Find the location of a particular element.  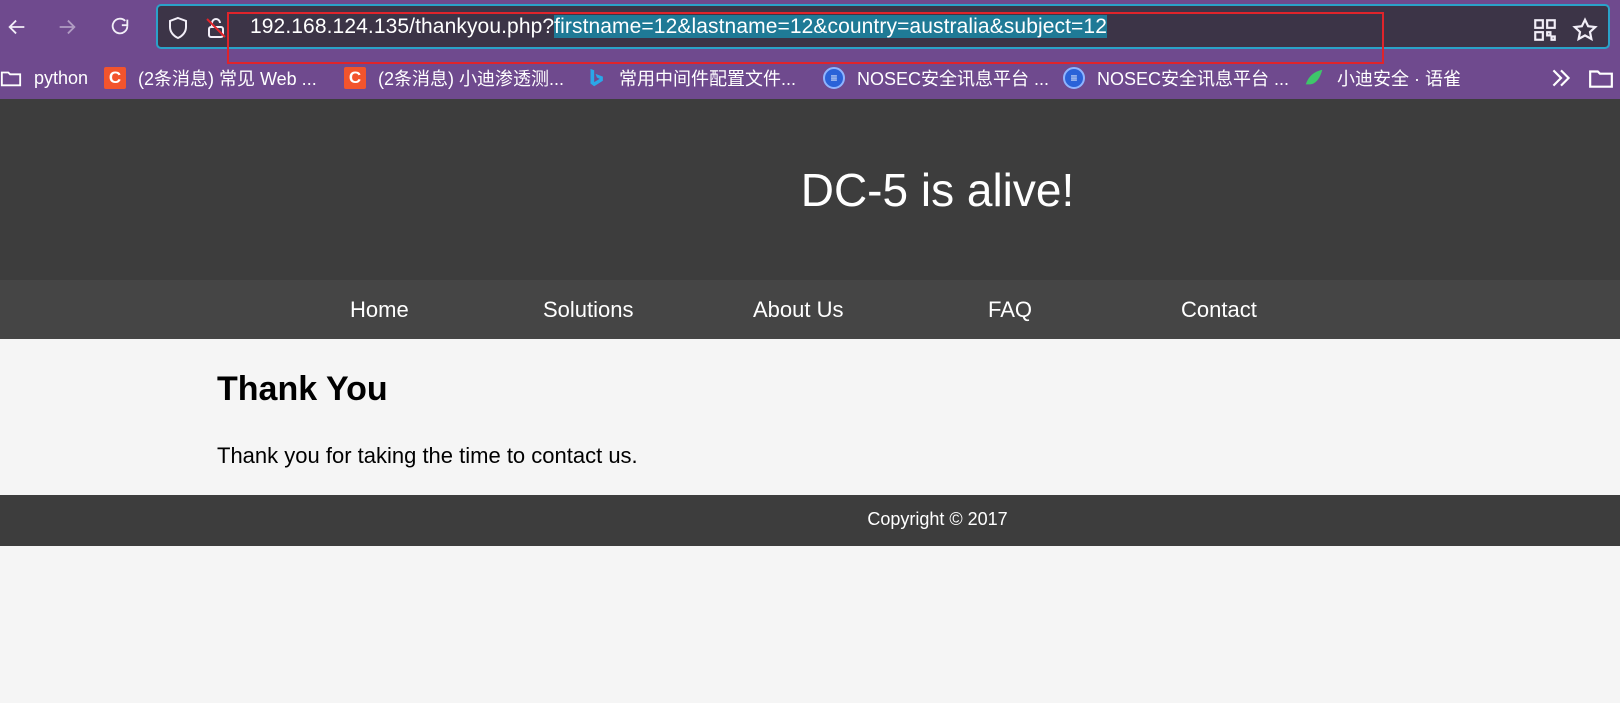

copyright-text: Copyright © 2017 is located at coordinates (937, 519).